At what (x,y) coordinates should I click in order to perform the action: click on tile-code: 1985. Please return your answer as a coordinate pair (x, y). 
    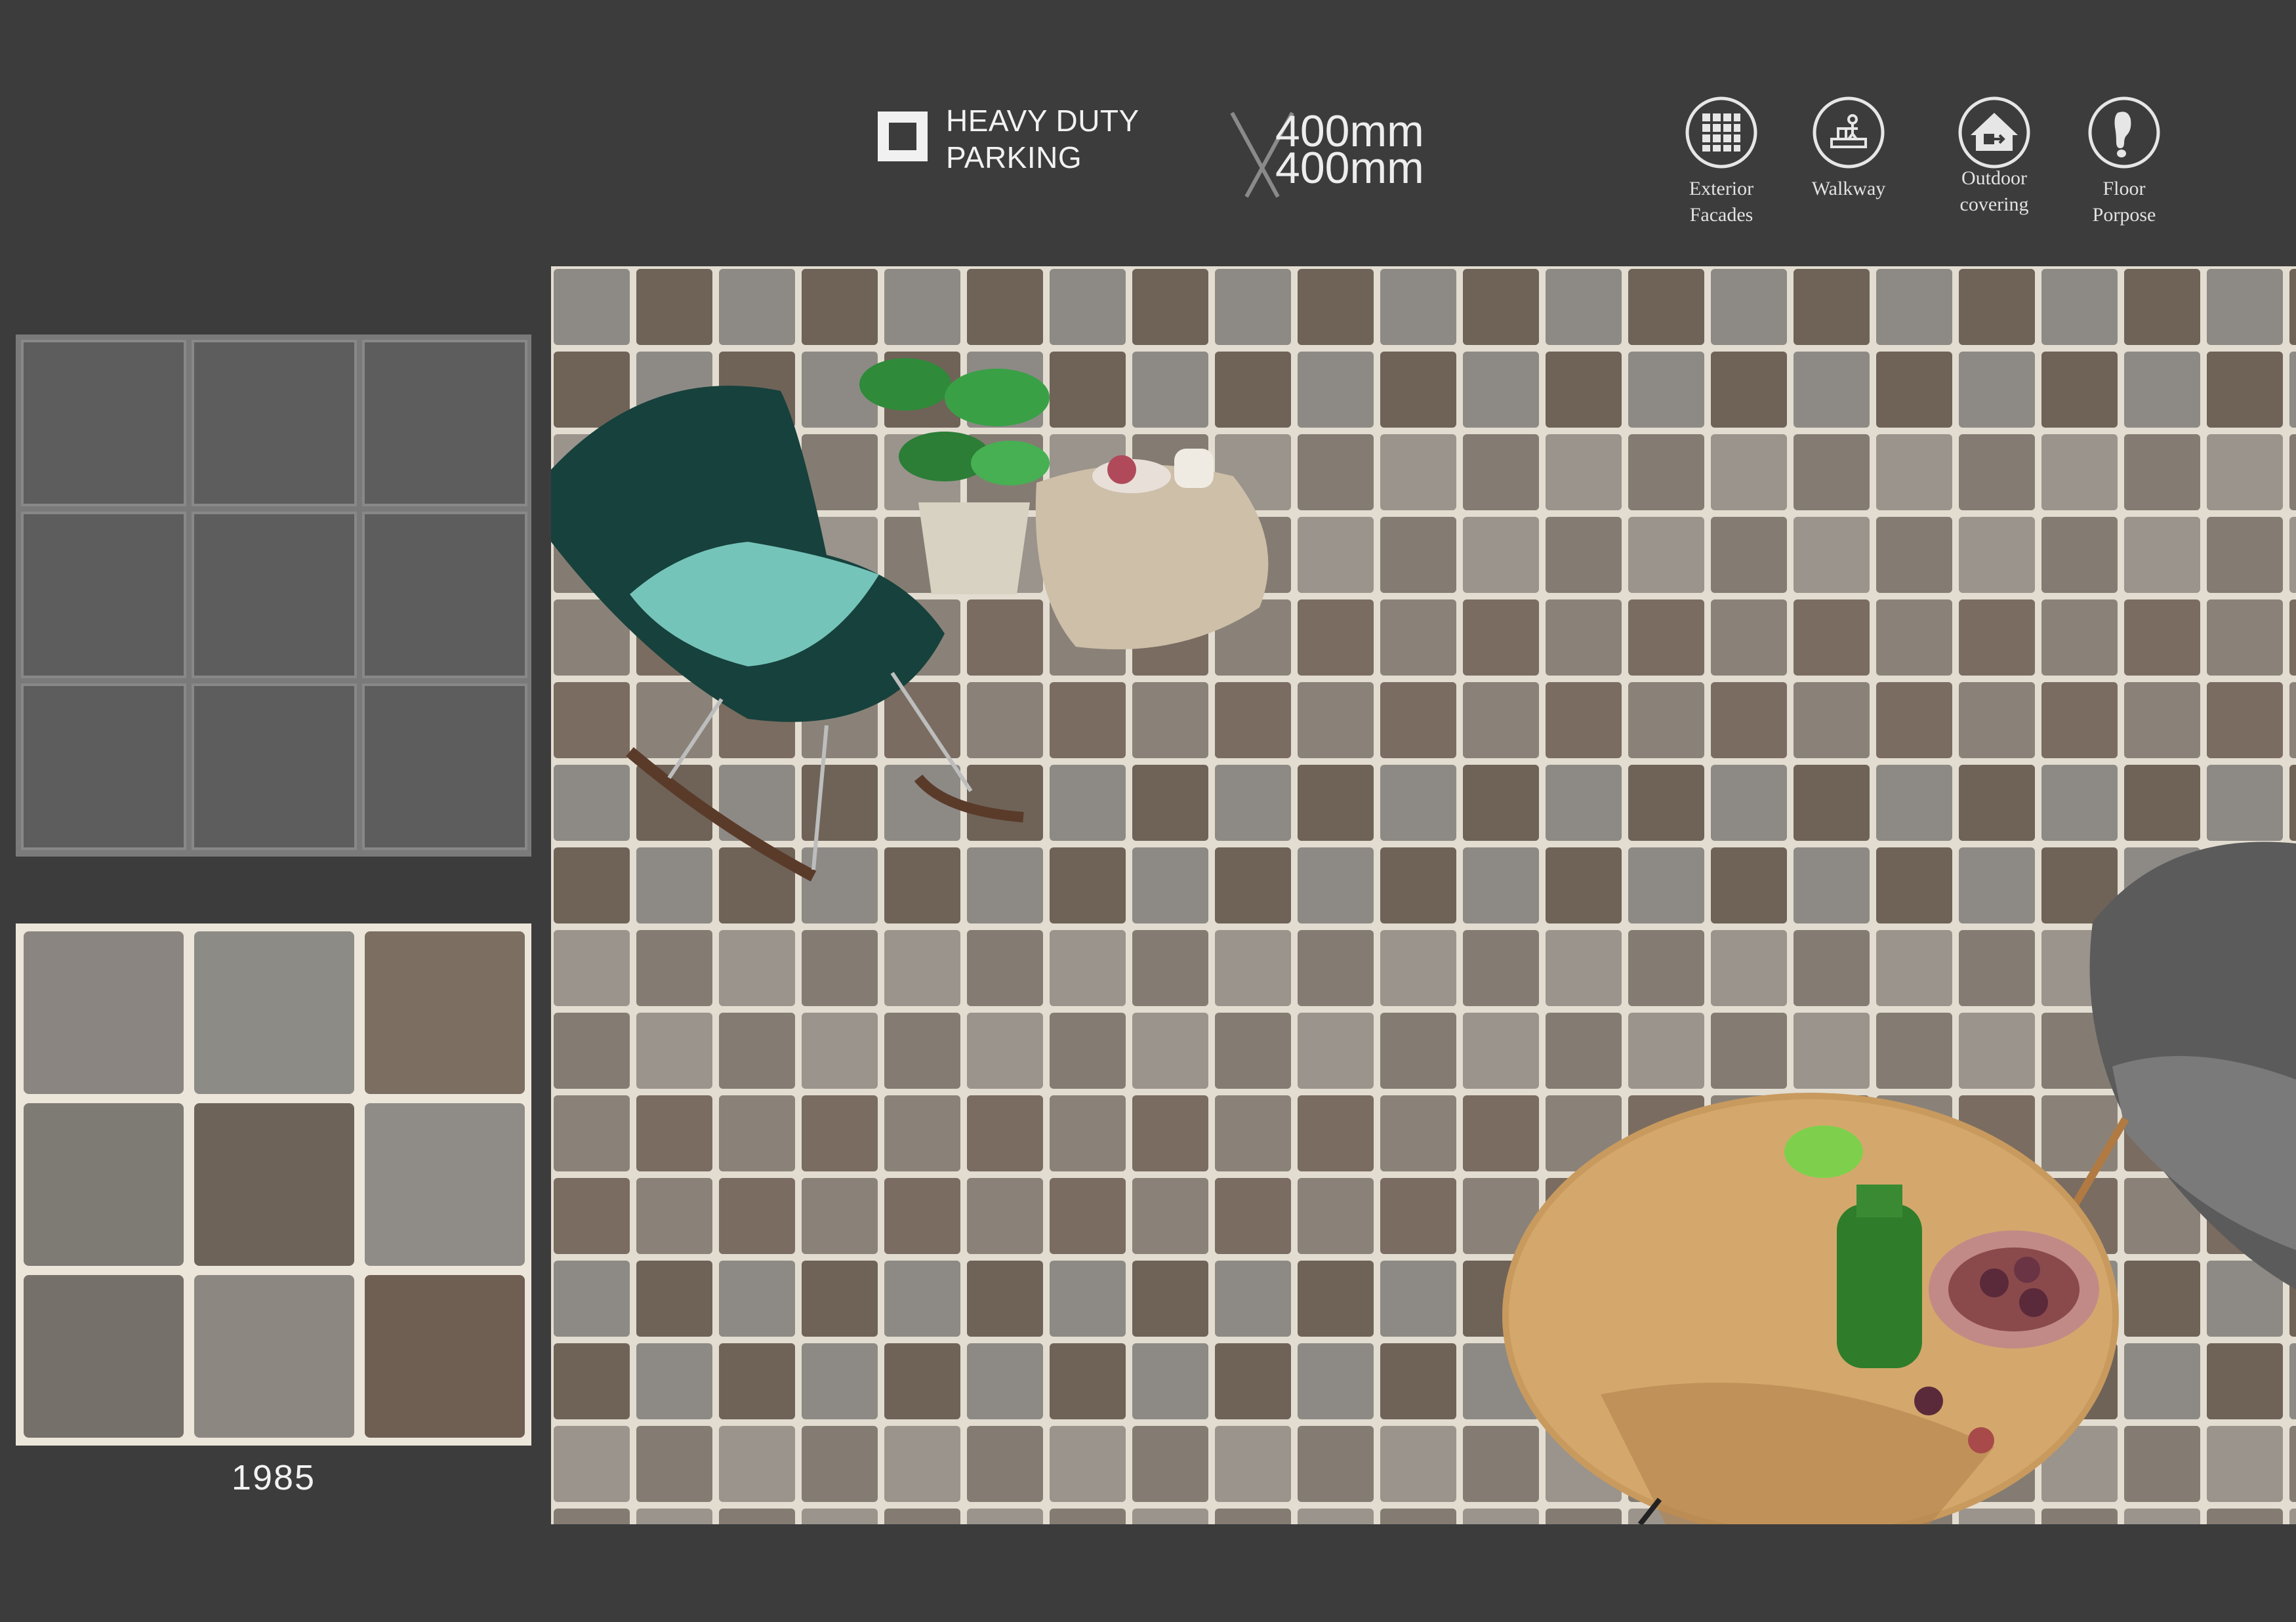
    Looking at the image, I should click on (273, 1478).